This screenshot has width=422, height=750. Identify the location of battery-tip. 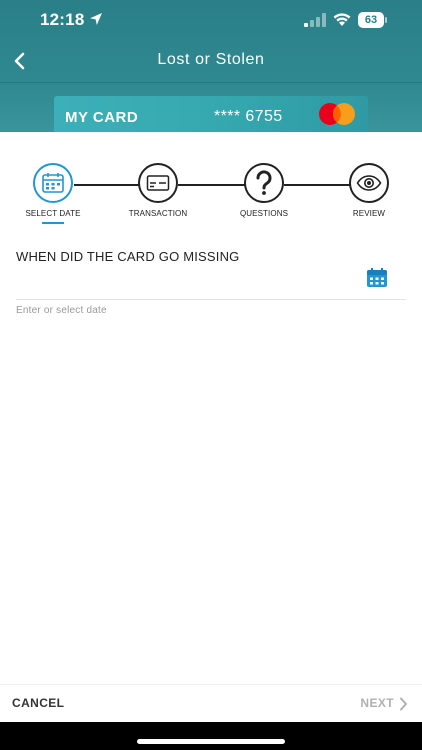
(386, 20).